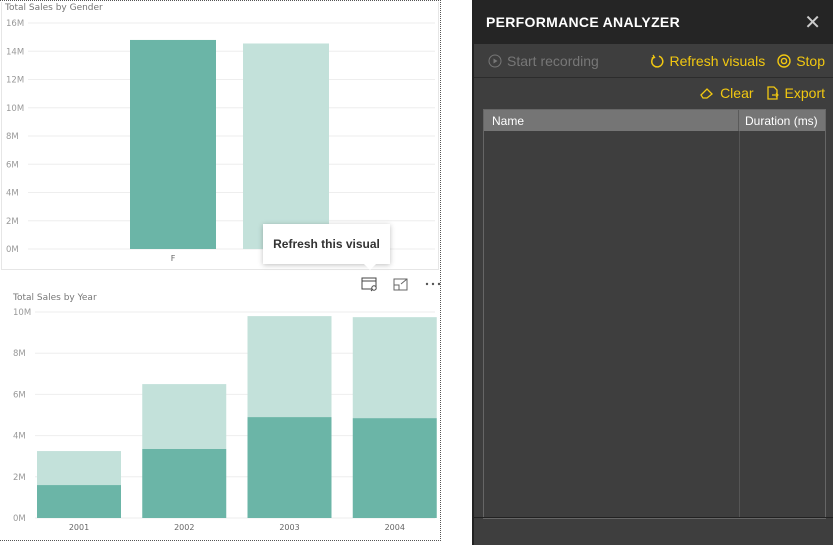 The image size is (833, 545). Describe the element at coordinates (401, 284) in the screenshot. I see `focus-mode-icon` at that location.